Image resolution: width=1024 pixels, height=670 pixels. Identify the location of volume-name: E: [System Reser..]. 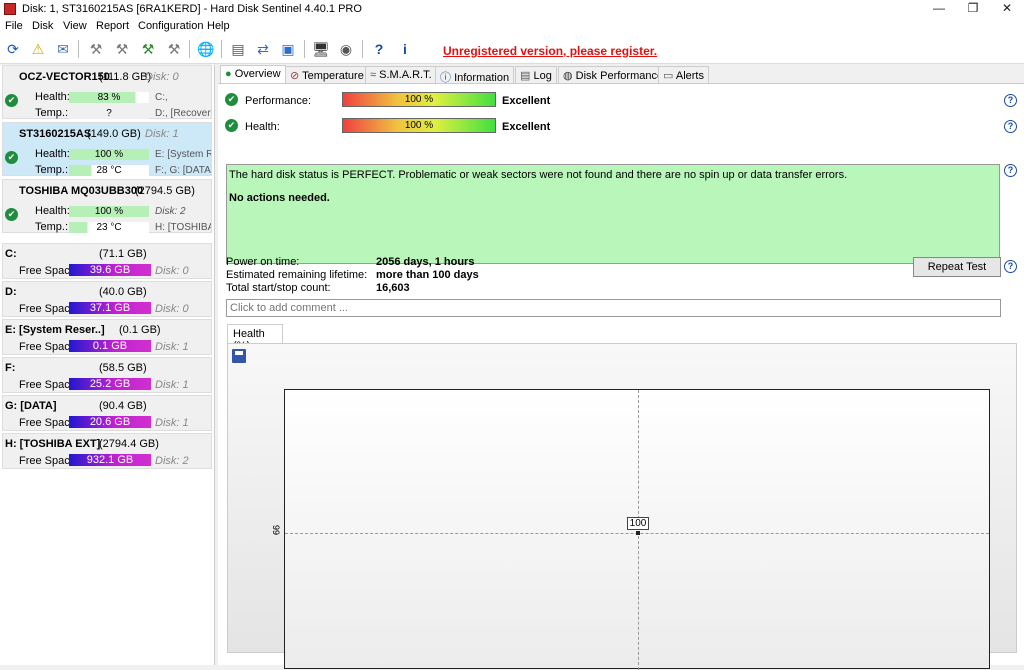
(55, 330).